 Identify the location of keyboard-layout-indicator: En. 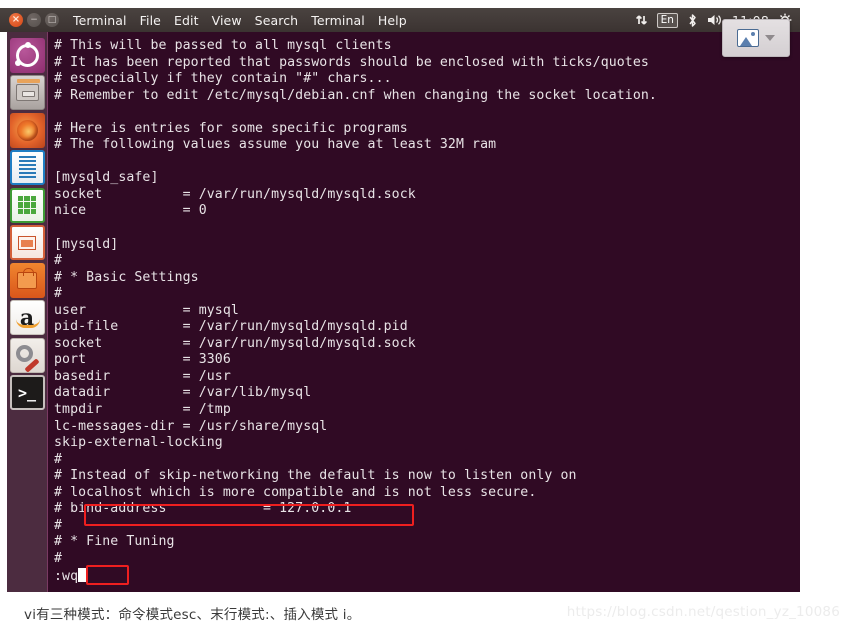
(667, 20).